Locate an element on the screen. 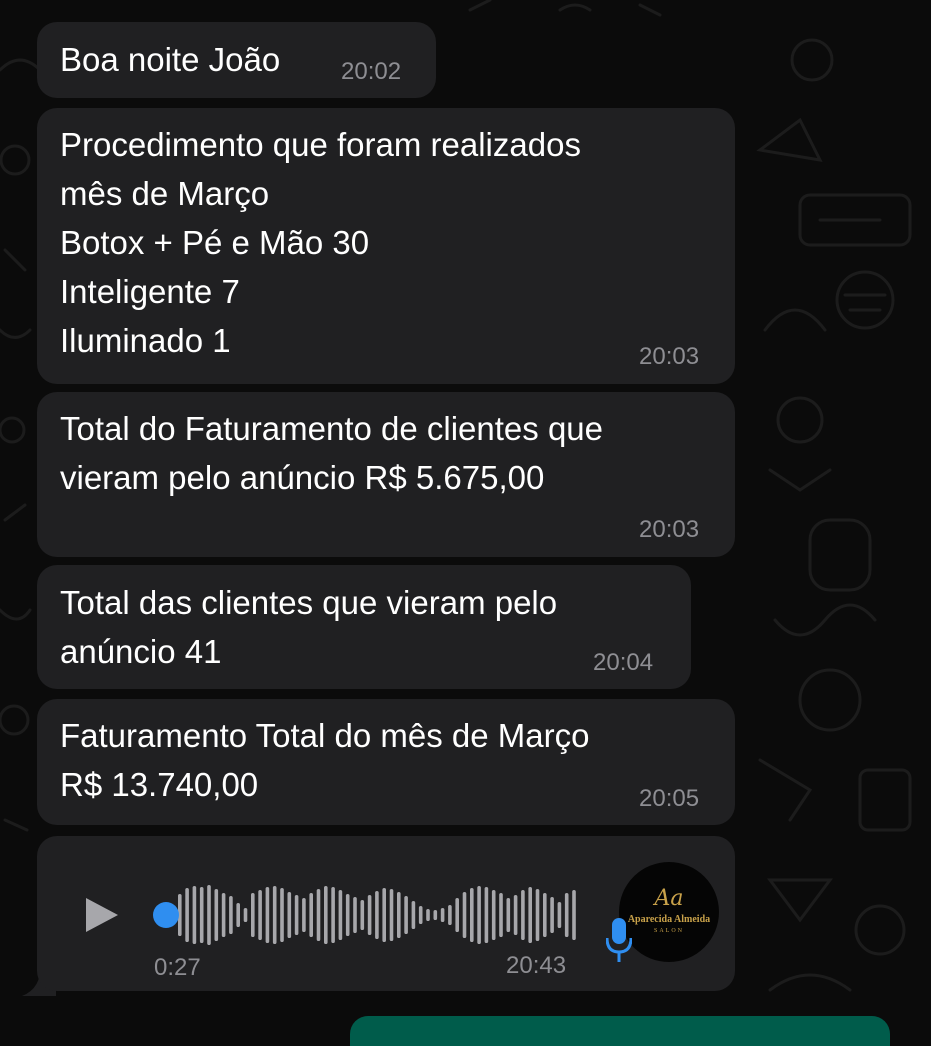  message-timestamp: 20:04 is located at coordinates (623, 662).